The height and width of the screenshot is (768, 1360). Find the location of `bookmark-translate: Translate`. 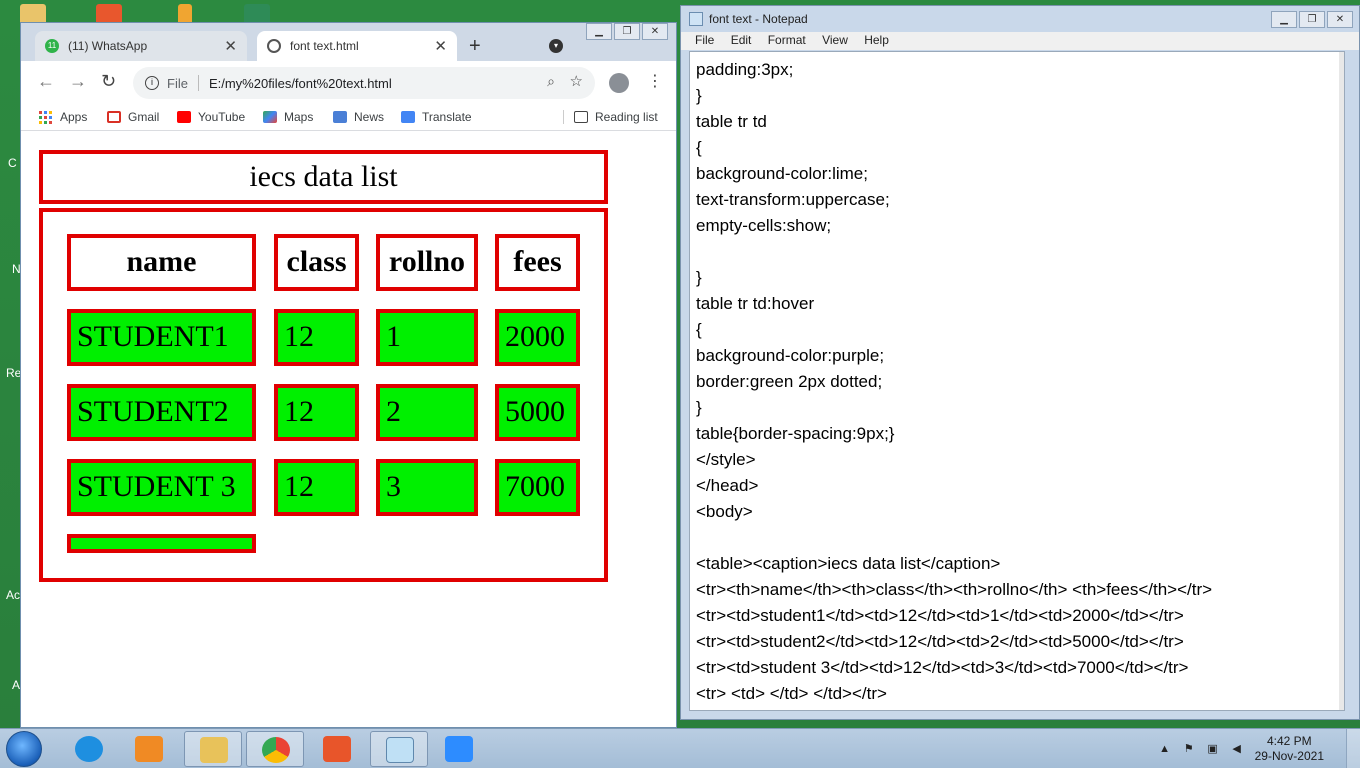

bookmark-translate: Translate is located at coordinates (436, 117).